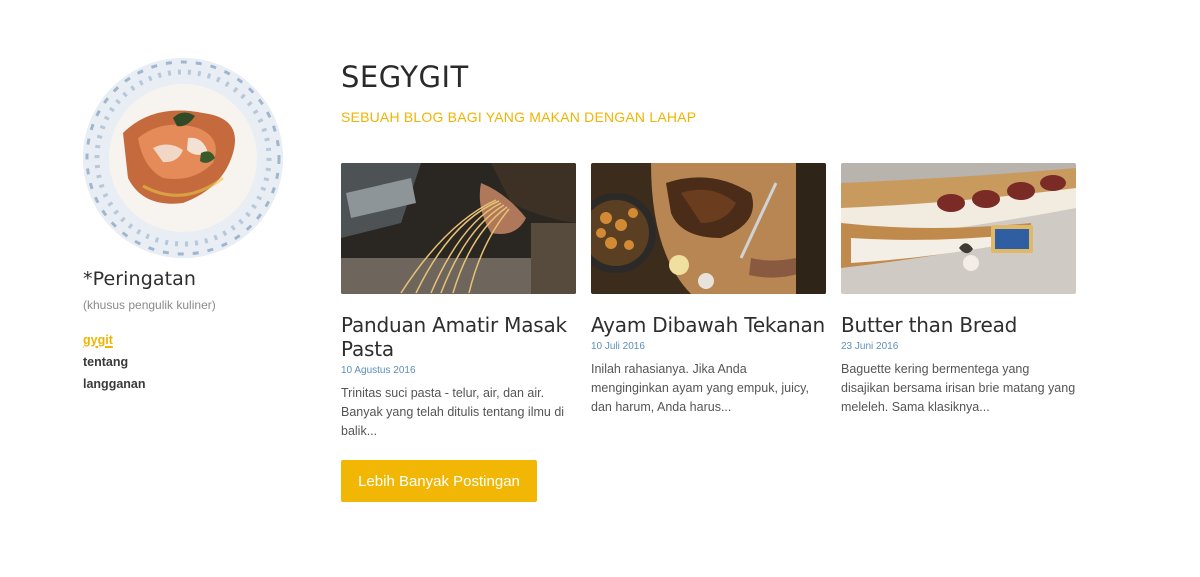 The width and height of the screenshot is (1200, 577). I want to click on post-title: Butter than Bread, so click(958, 325).